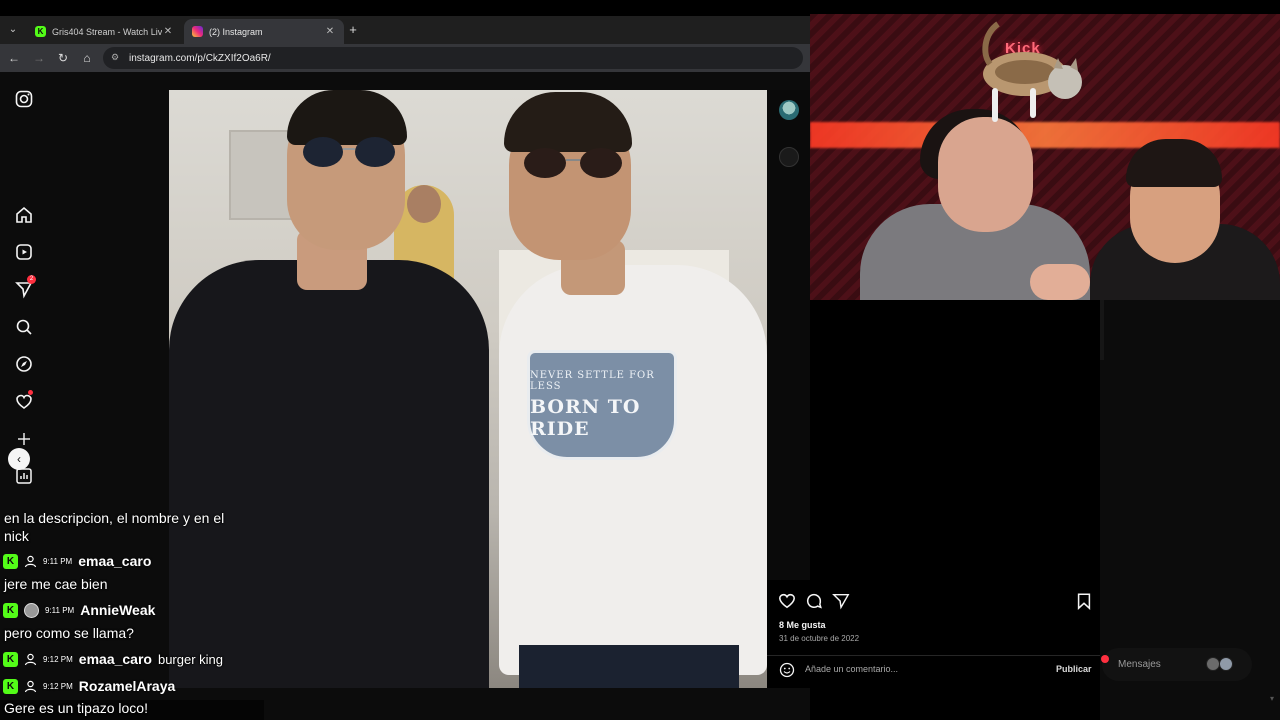 This screenshot has height=720, width=1280. I want to click on chat-message-text: Gere es un tipazo loco!, so click(76, 708).